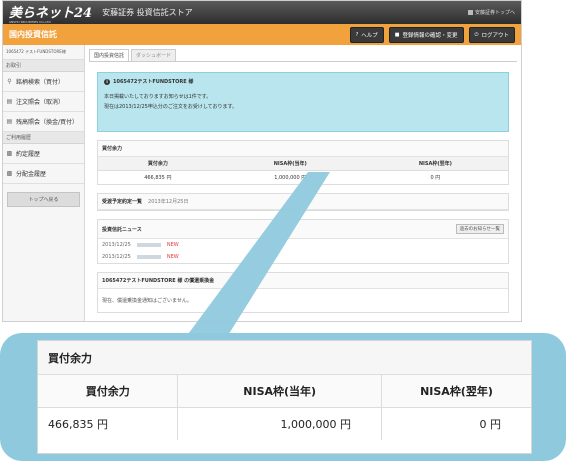  Describe the element at coordinates (112, 149) in the screenshot. I see `panel-title: 買付余力` at that location.